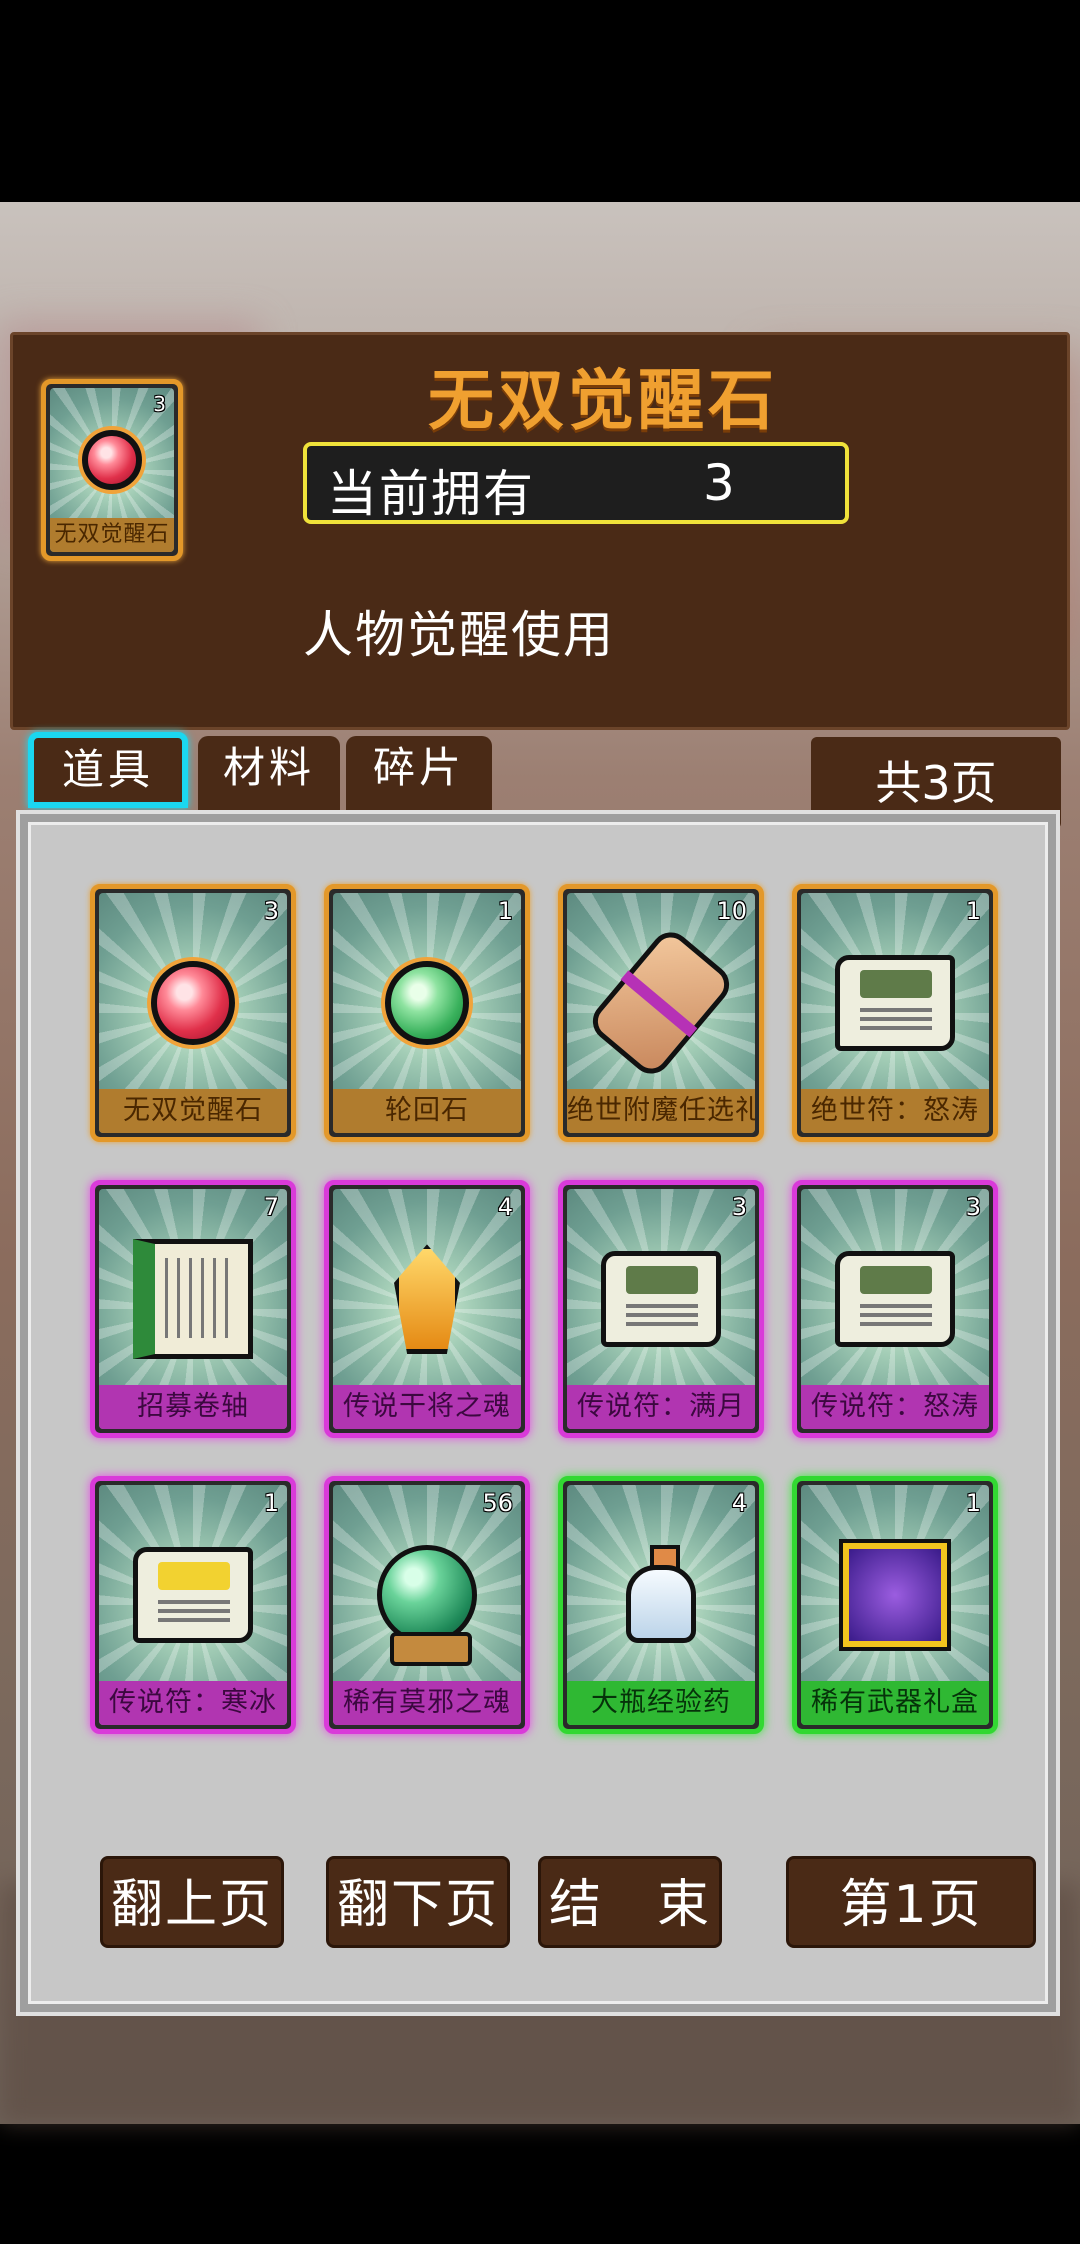 This screenshot has height=2244, width=1080. I want to click on globe-icon, so click(427, 1606).